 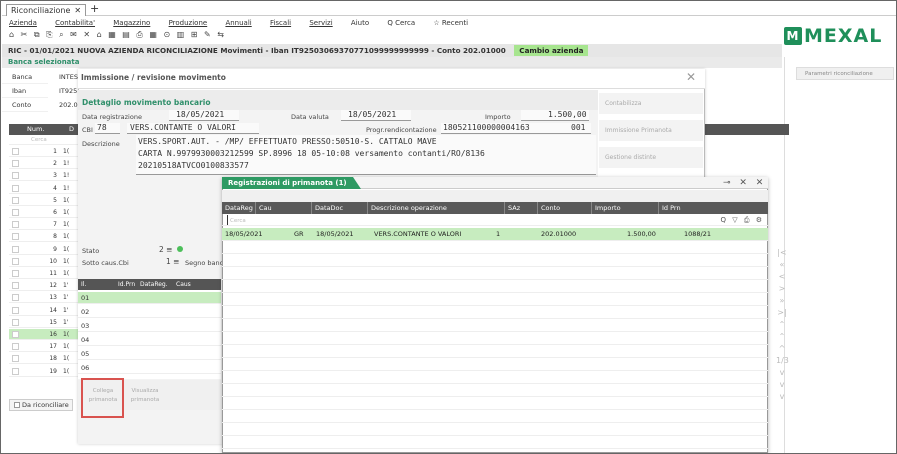 What do you see at coordinates (45, 310) in the screenshot?
I see `table-row: 14 1'` at bounding box center [45, 310].